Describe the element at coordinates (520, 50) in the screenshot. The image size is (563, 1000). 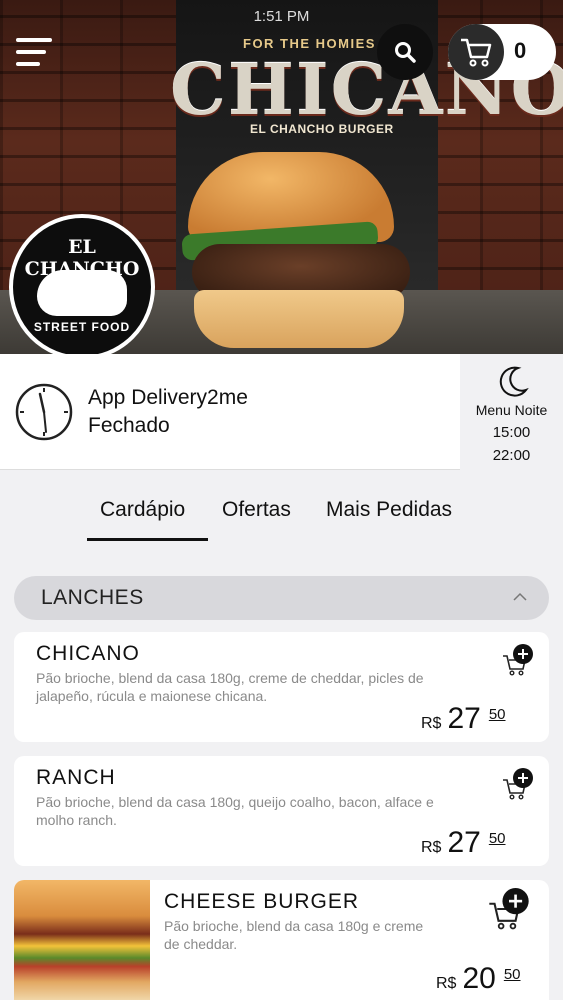
I see `cart-count: 0` at that location.